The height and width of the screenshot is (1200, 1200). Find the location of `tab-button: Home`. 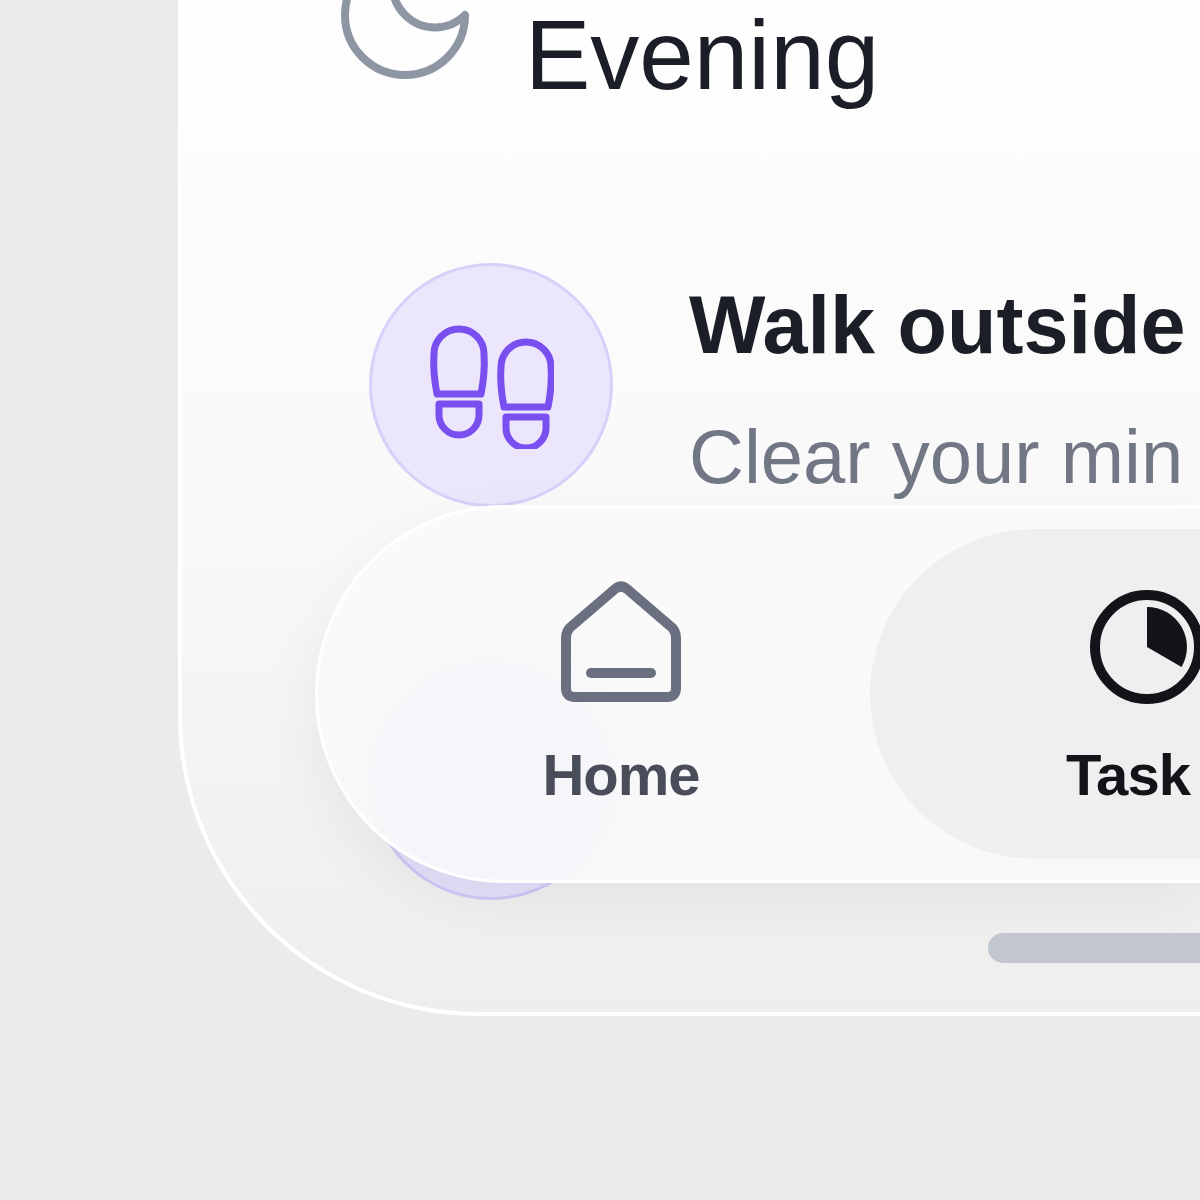

tab-button: Home is located at coordinates (621, 694).